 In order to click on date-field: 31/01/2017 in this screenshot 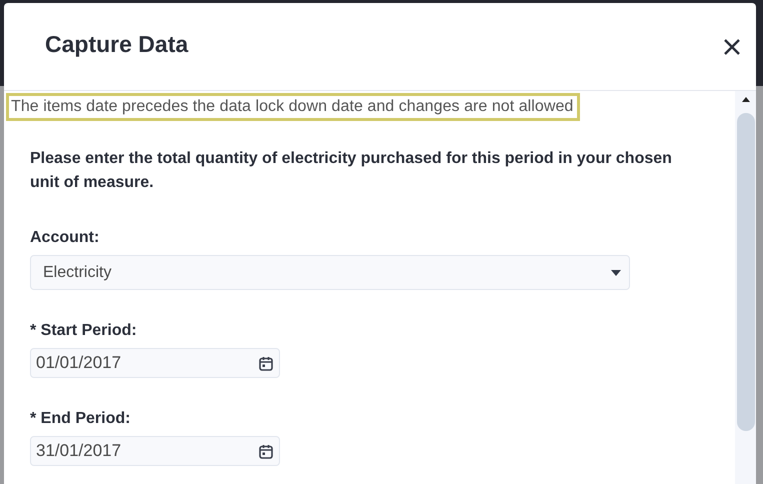, I will do `click(155, 451)`.